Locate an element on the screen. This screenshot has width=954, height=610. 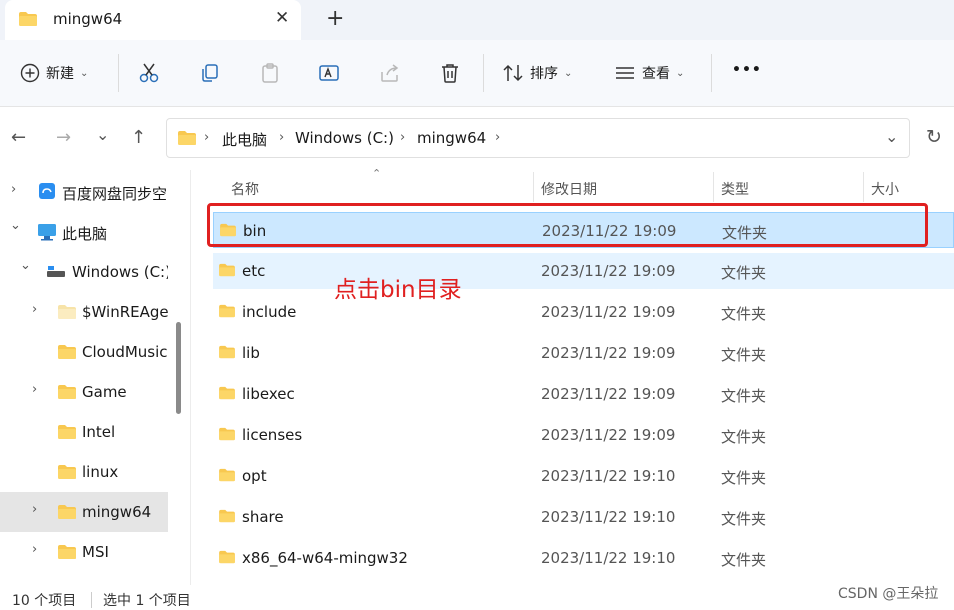
sidebar-item-linux: linux is located at coordinates (84, 472).